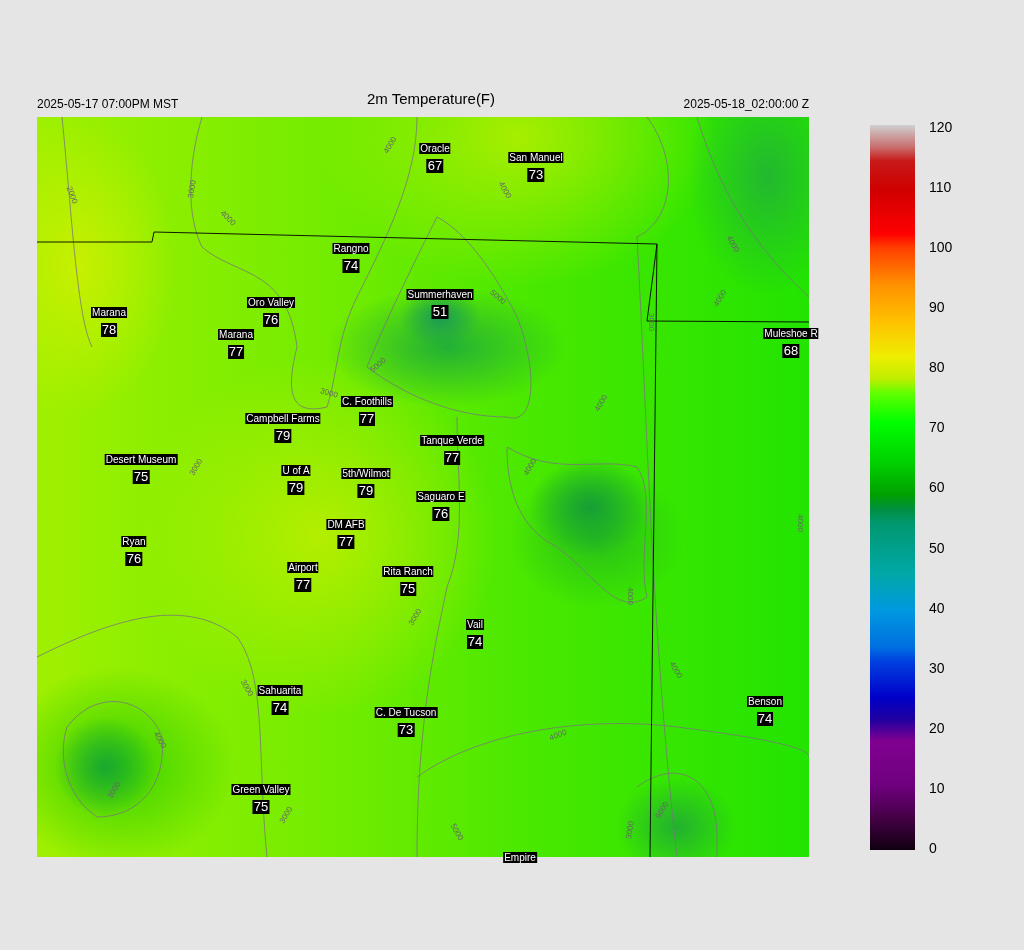 This screenshot has width=1024, height=950. I want to click on station-name: Muleshoe R, so click(791, 333).